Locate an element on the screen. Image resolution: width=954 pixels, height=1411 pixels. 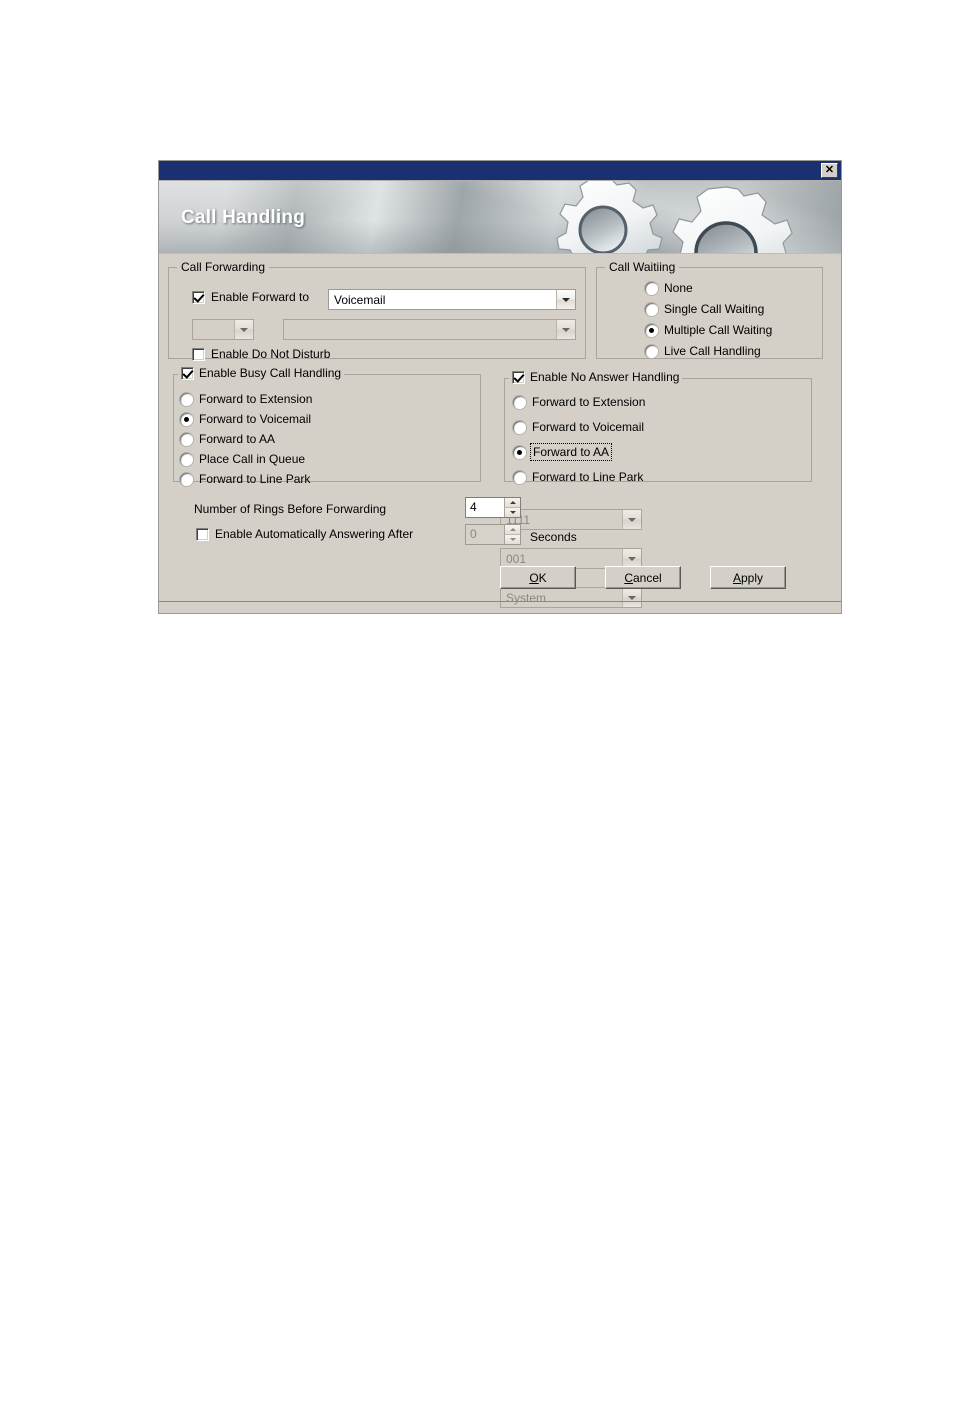
call-waiting-label-multiple: Multiple Call Waiting is located at coordinates (718, 330).